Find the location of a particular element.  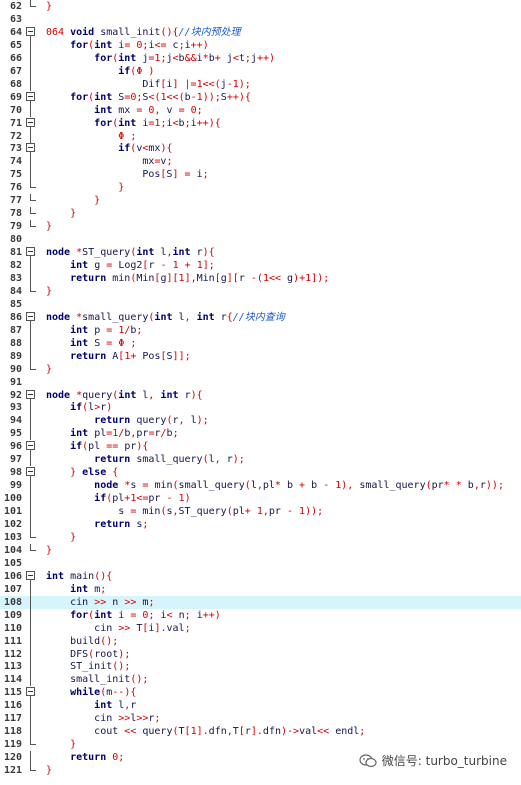

code-line-68: 68 Dif[i] |=1<<(j-1); is located at coordinates (260, 84).